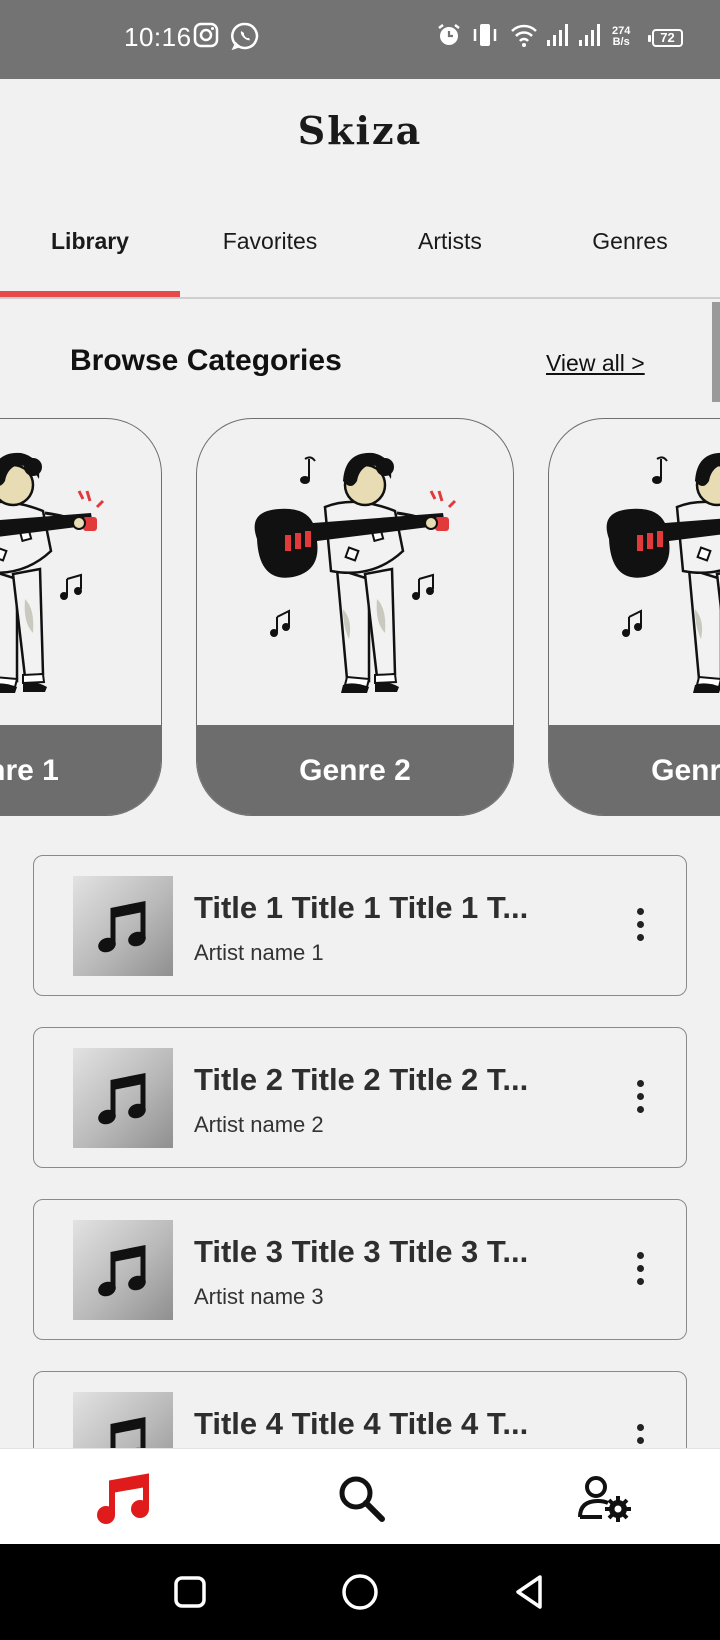 Image resolution: width=720 pixels, height=1640 pixels. I want to click on genre-card: Genre 1, so click(81, 617).